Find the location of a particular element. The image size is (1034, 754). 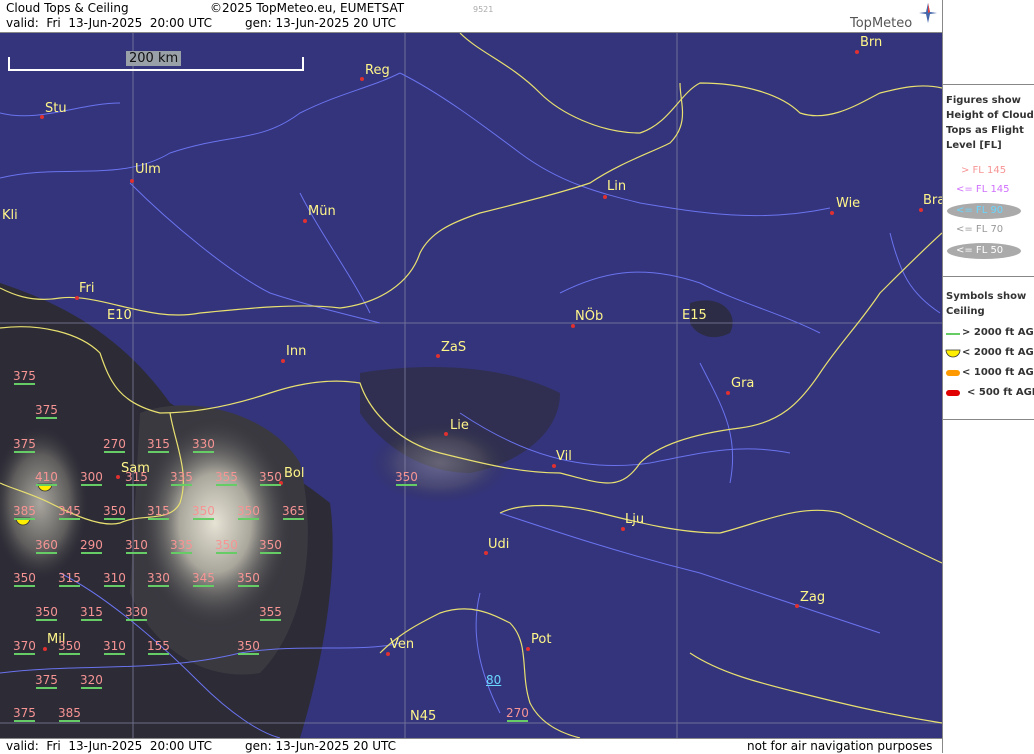

flight-level-figure: 410 is located at coordinates (46, 478).